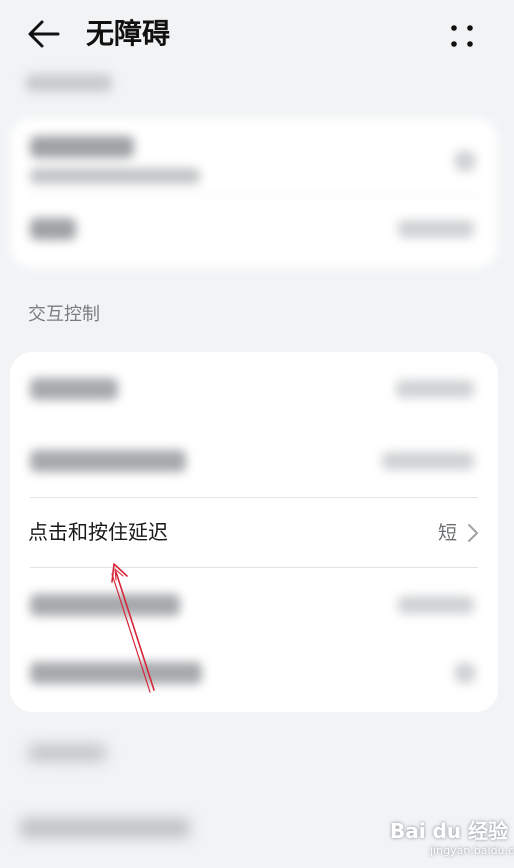 This screenshot has height=868, width=514. I want to click on page-title: 无障碍, so click(128, 33).